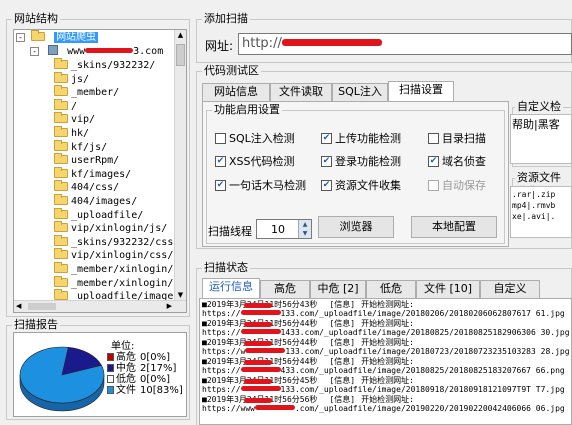 This screenshot has height=425, width=572. I want to click on tree-item-label: 404/css/, so click(95, 188).